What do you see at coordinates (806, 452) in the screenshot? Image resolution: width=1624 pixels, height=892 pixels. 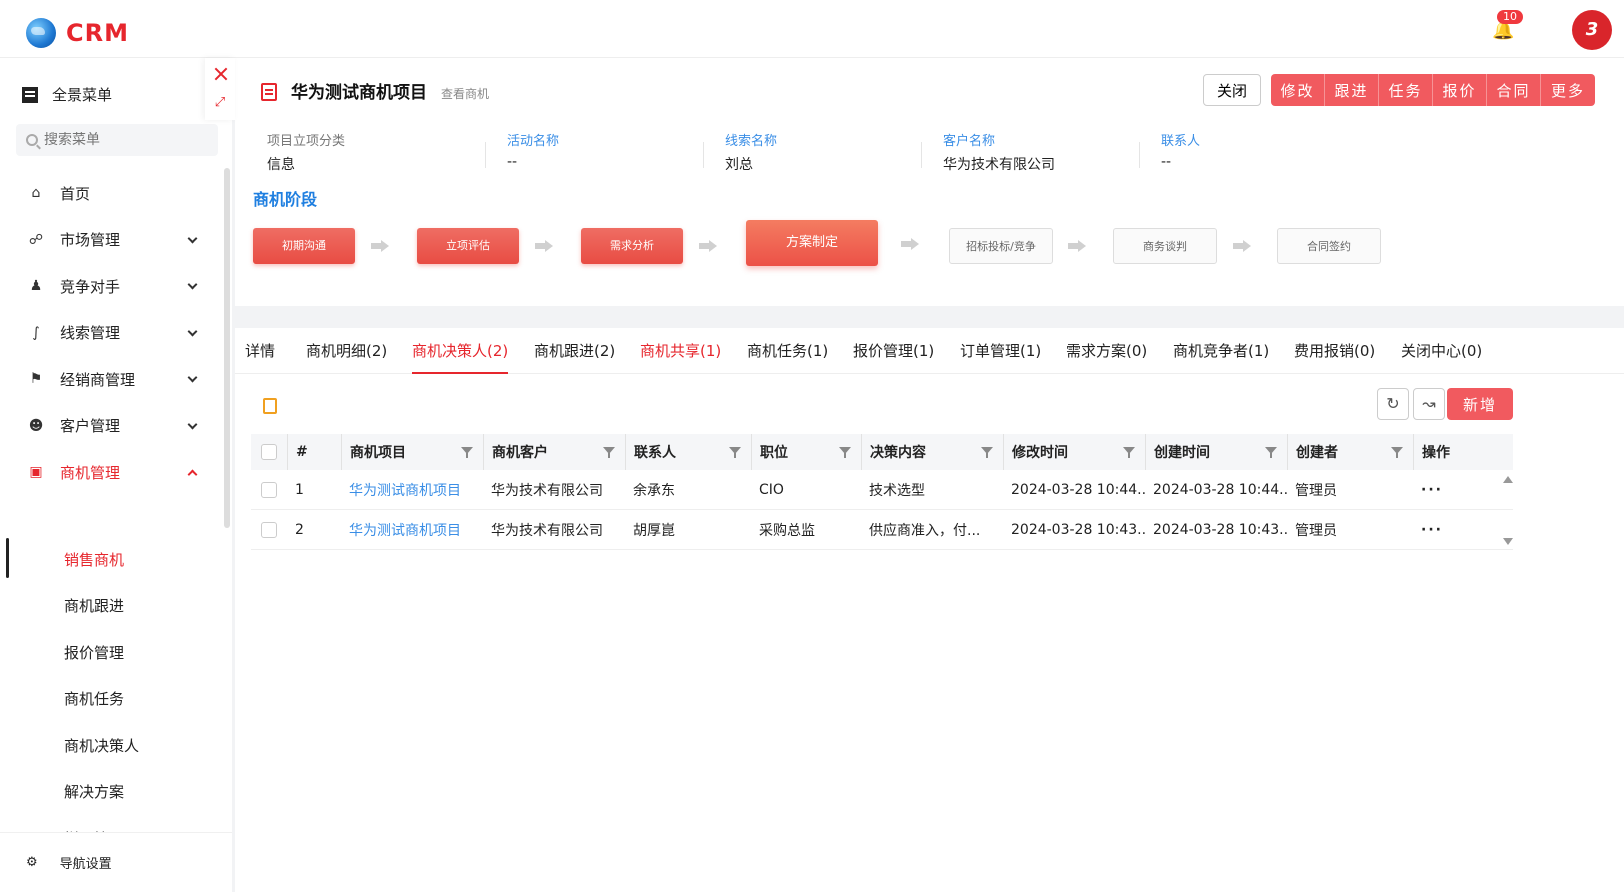 I see `column-header-position: 职位` at bounding box center [806, 452].